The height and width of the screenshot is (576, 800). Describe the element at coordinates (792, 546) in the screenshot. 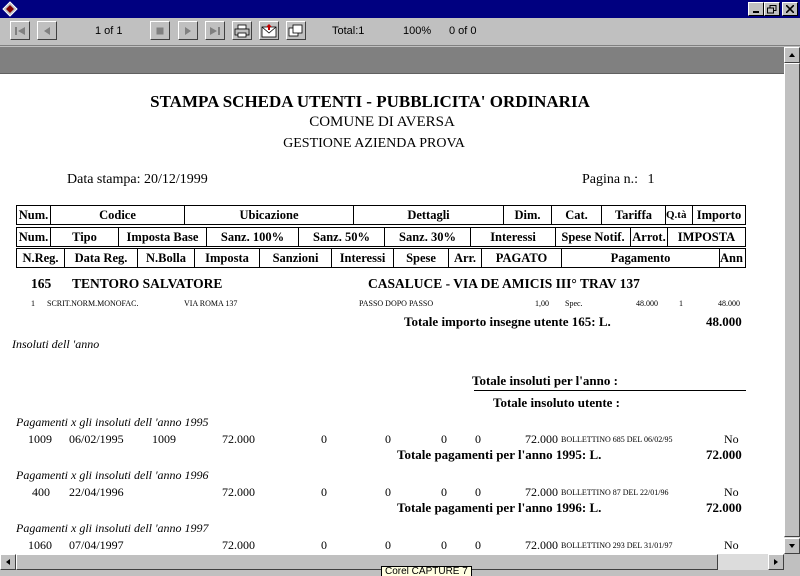

I see `scroll-down-button` at that location.